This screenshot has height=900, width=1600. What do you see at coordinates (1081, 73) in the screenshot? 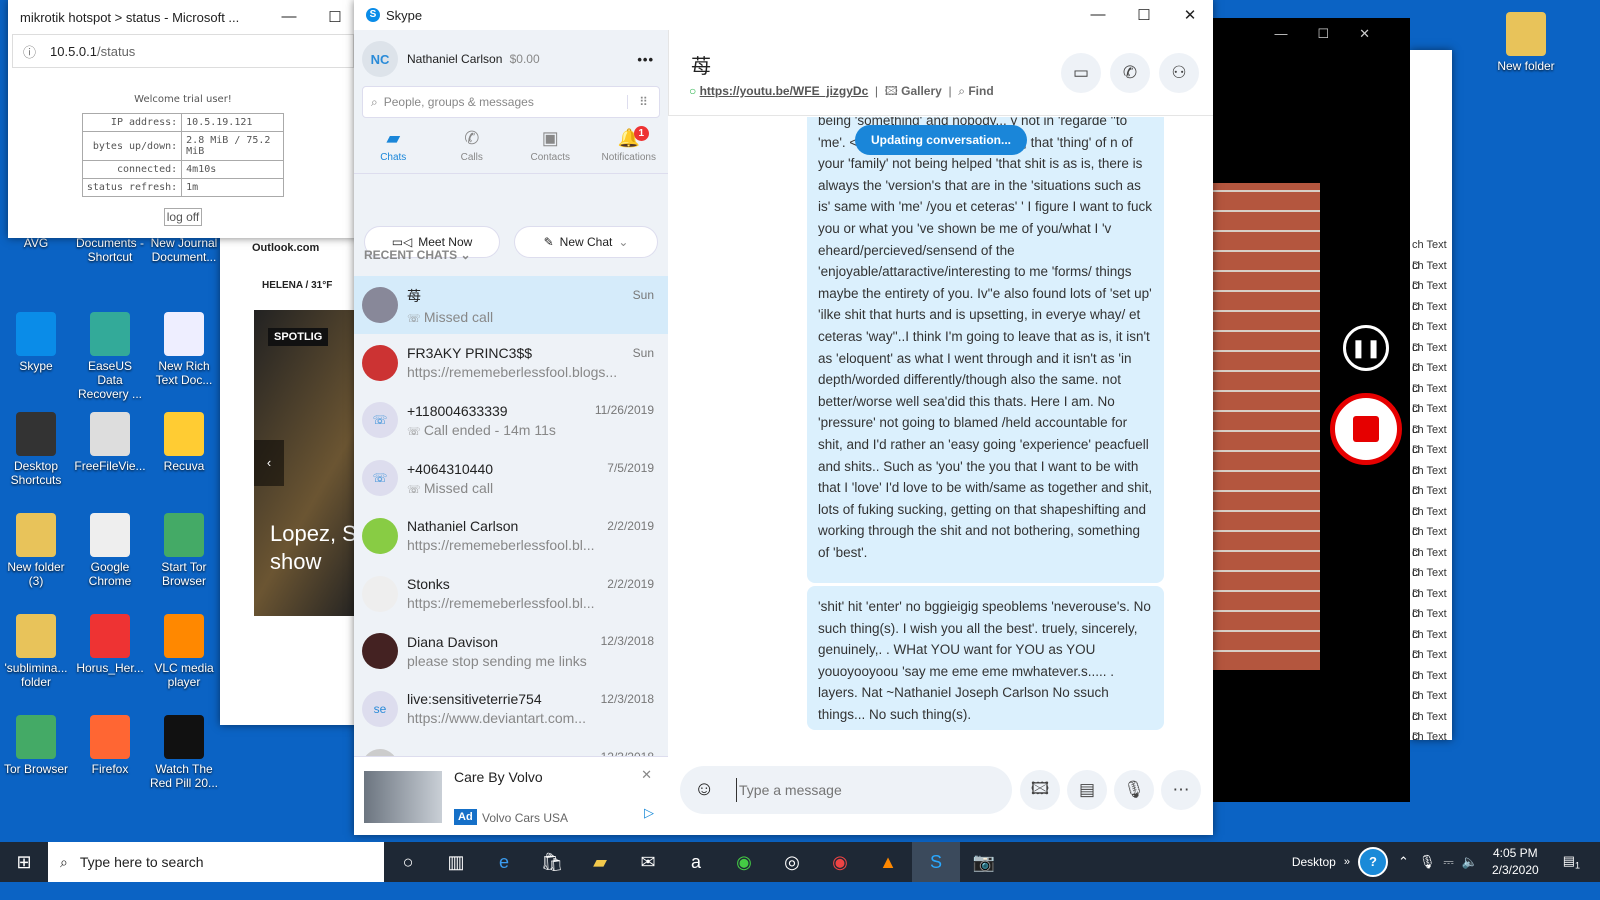
I see `video-call-button: ▭` at bounding box center [1081, 73].